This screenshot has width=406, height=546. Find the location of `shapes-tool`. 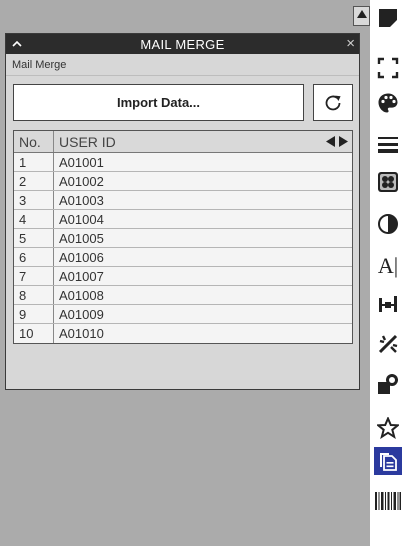

shapes-tool is located at coordinates (388, 384).